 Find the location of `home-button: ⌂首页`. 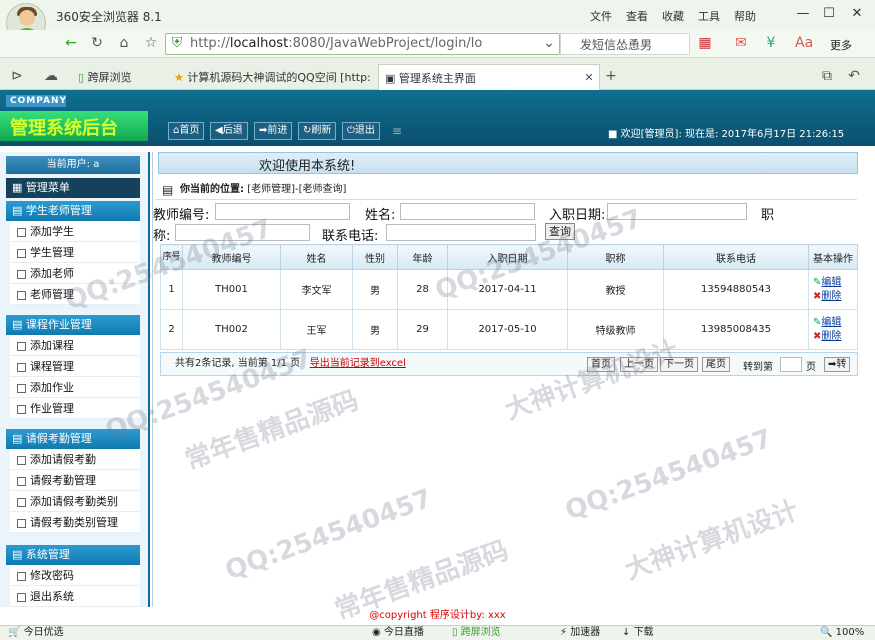

home-button: ⌂首页 is located at coordinates (186, 131).